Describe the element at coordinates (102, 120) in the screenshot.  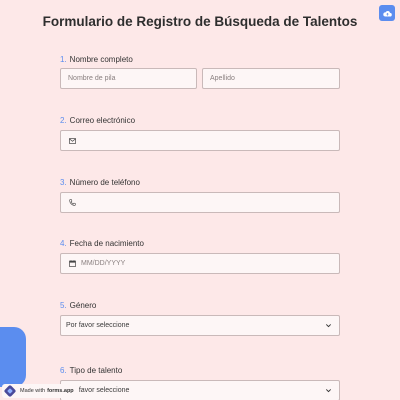
I see `question-text: Correo electrónico` at that location.